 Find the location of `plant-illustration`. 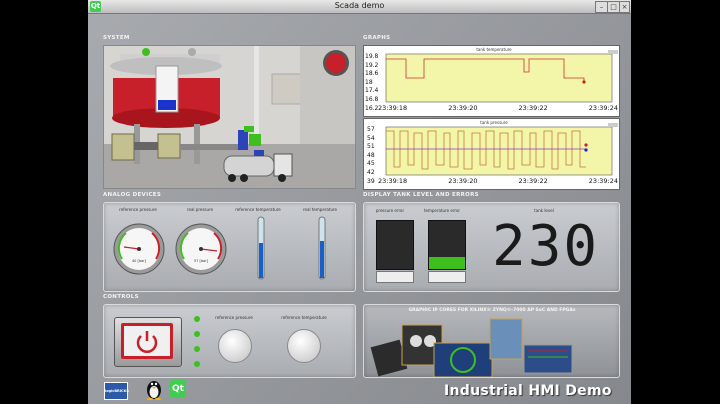

plant-illustration is located at coordinates (229, 117).